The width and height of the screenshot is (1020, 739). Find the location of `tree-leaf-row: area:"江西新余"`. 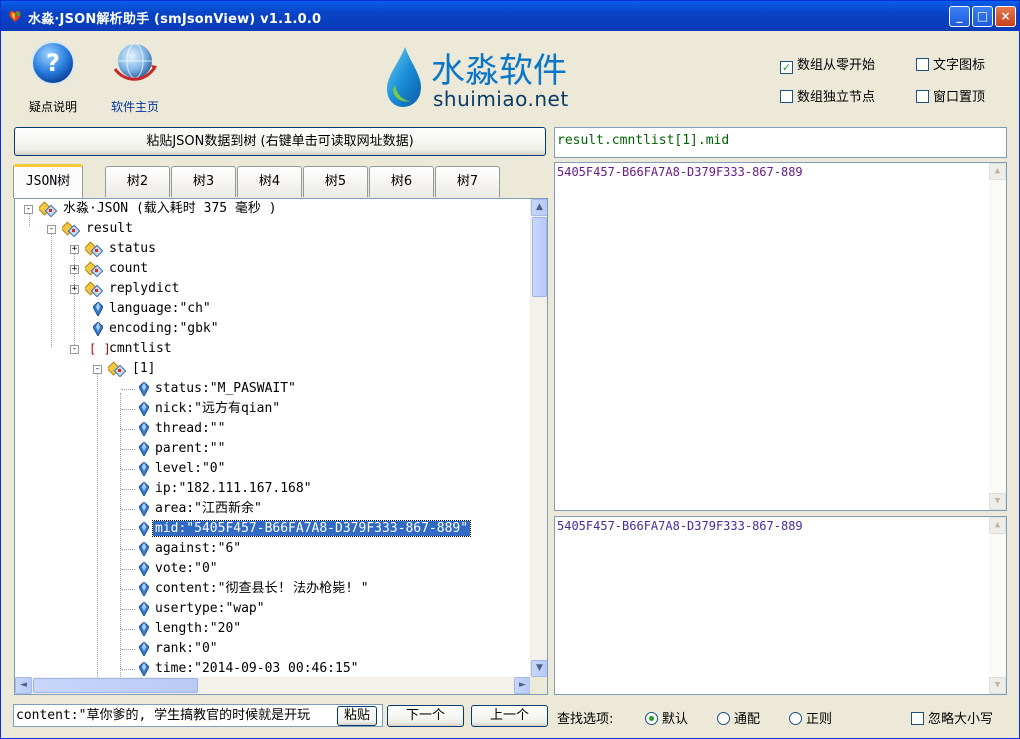

tree-leaf-row: area:"江西新余" is located at coordinates (188, 509).